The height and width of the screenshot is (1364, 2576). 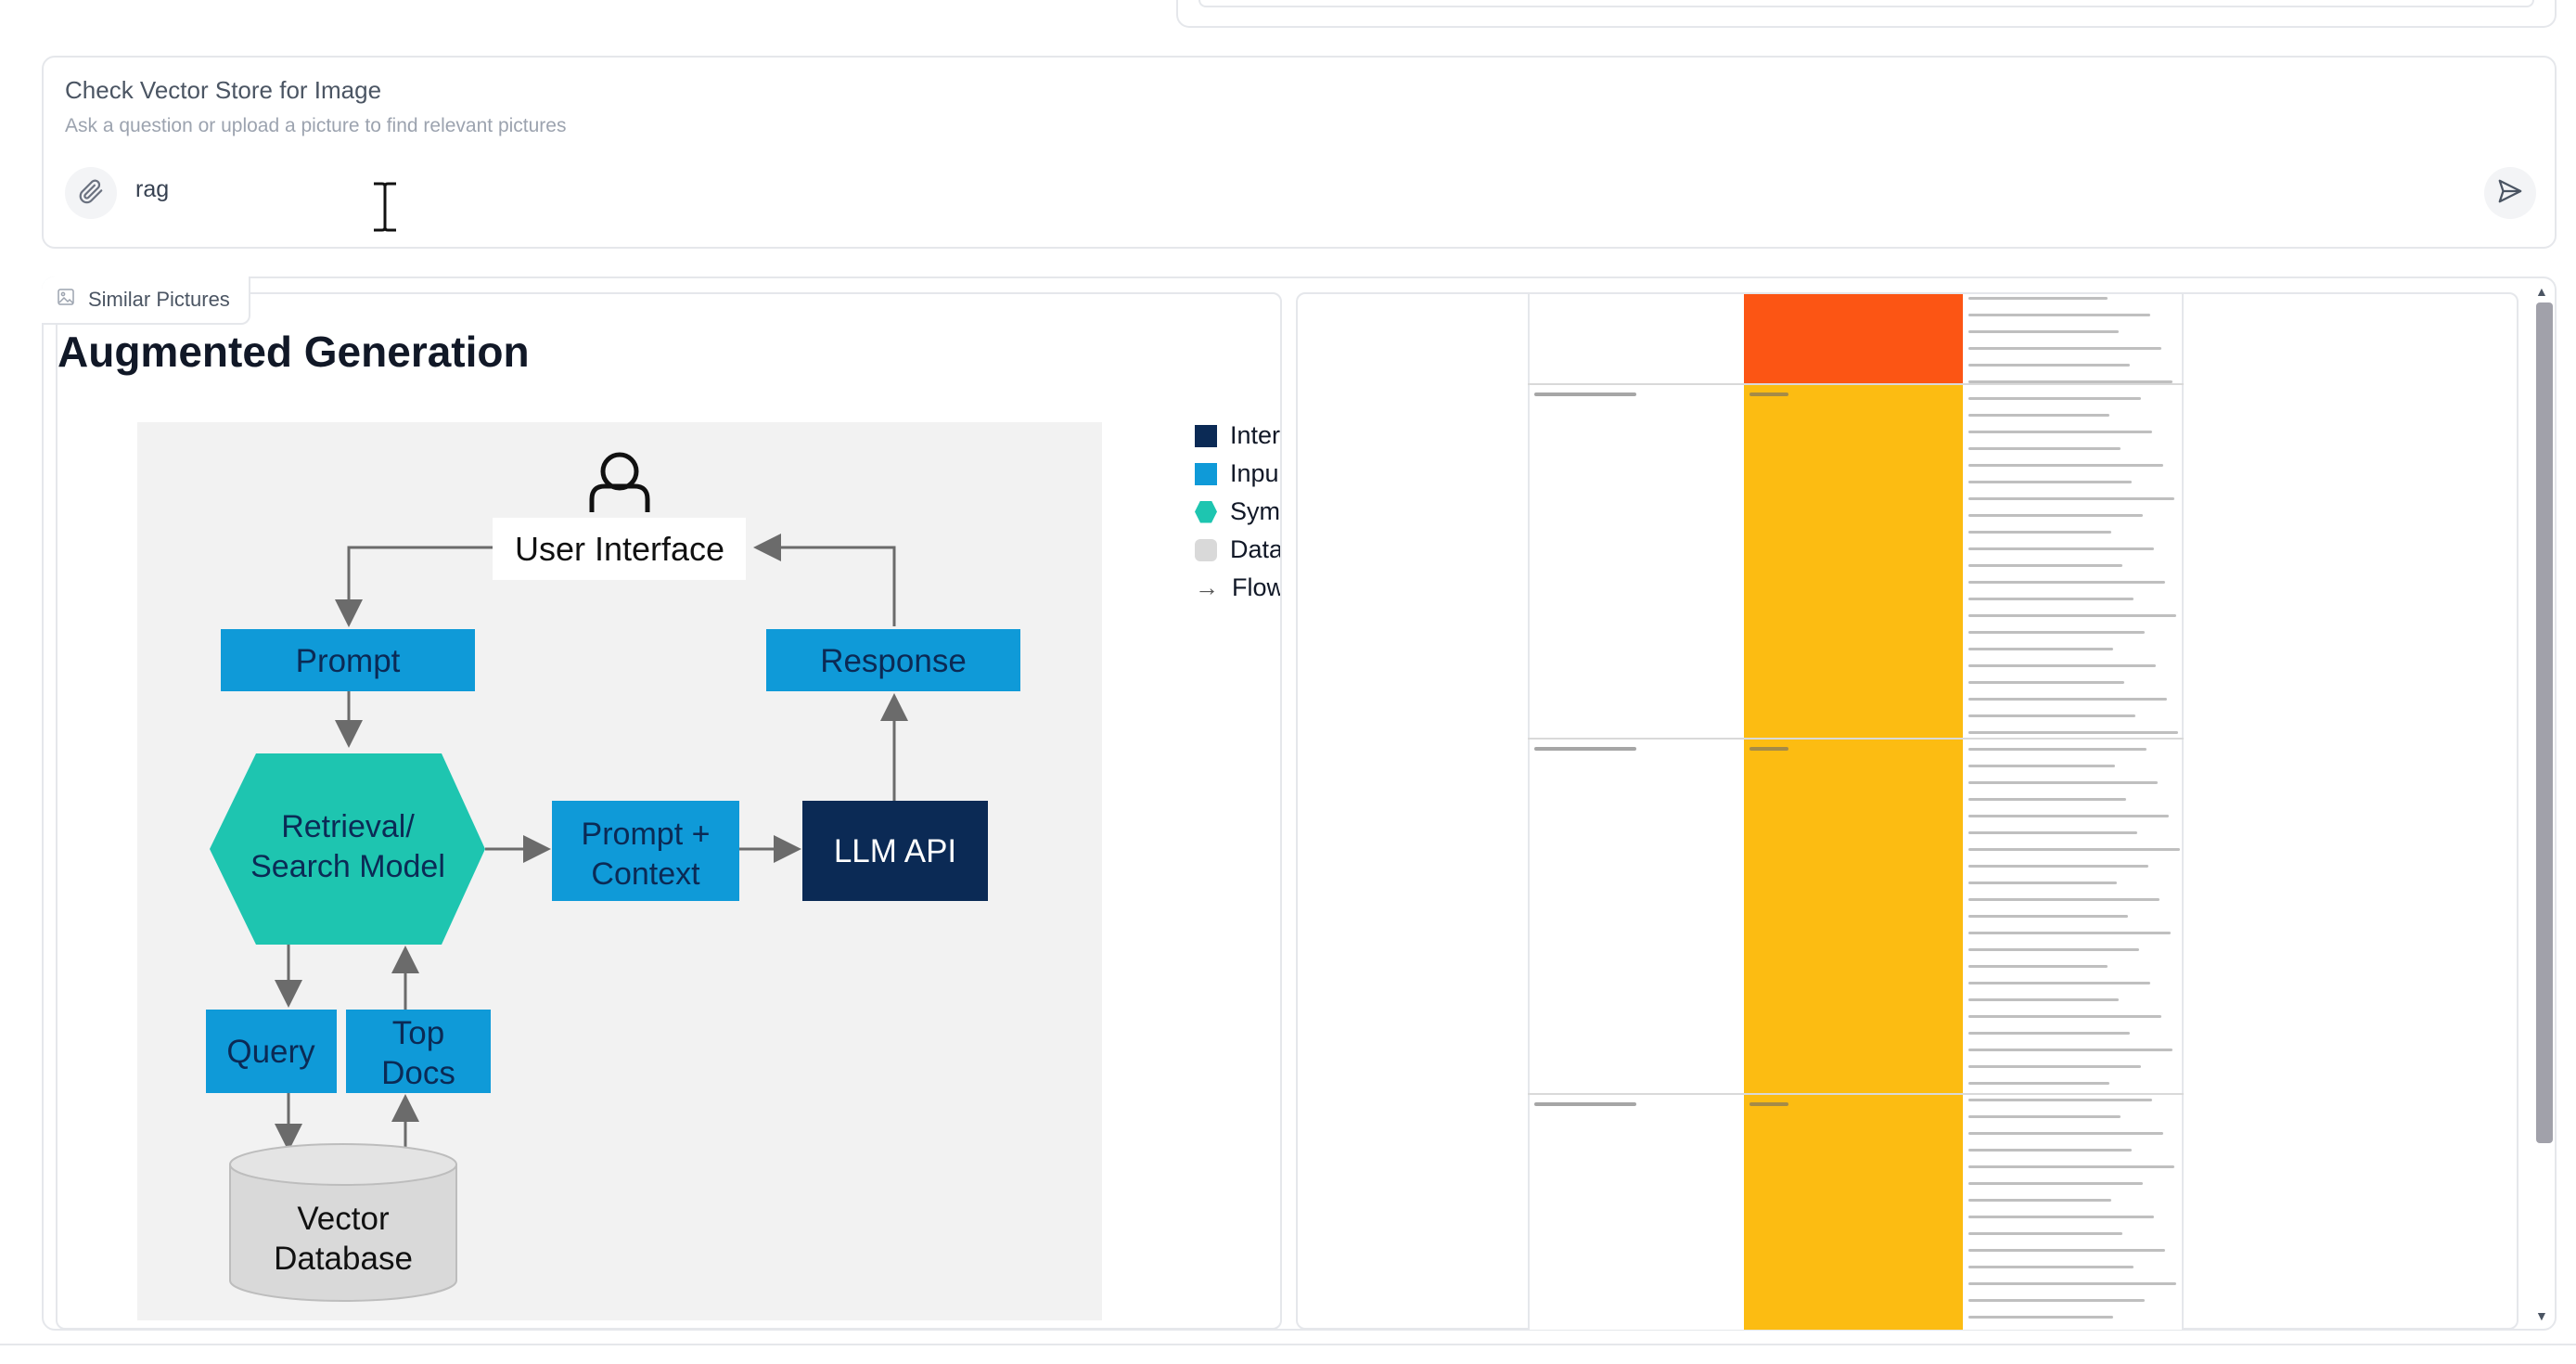 What do you see at coordinates (418, 1033) in the screenshot?
I see `top-docs-label-1: Top` at bounding box center [418, 1033].